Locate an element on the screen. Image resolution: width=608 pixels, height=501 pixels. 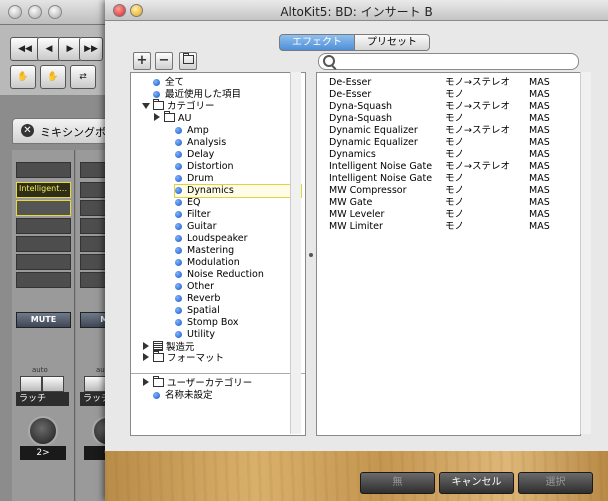
category-item-mastering: Mastering is located at coordinates (238, 251).